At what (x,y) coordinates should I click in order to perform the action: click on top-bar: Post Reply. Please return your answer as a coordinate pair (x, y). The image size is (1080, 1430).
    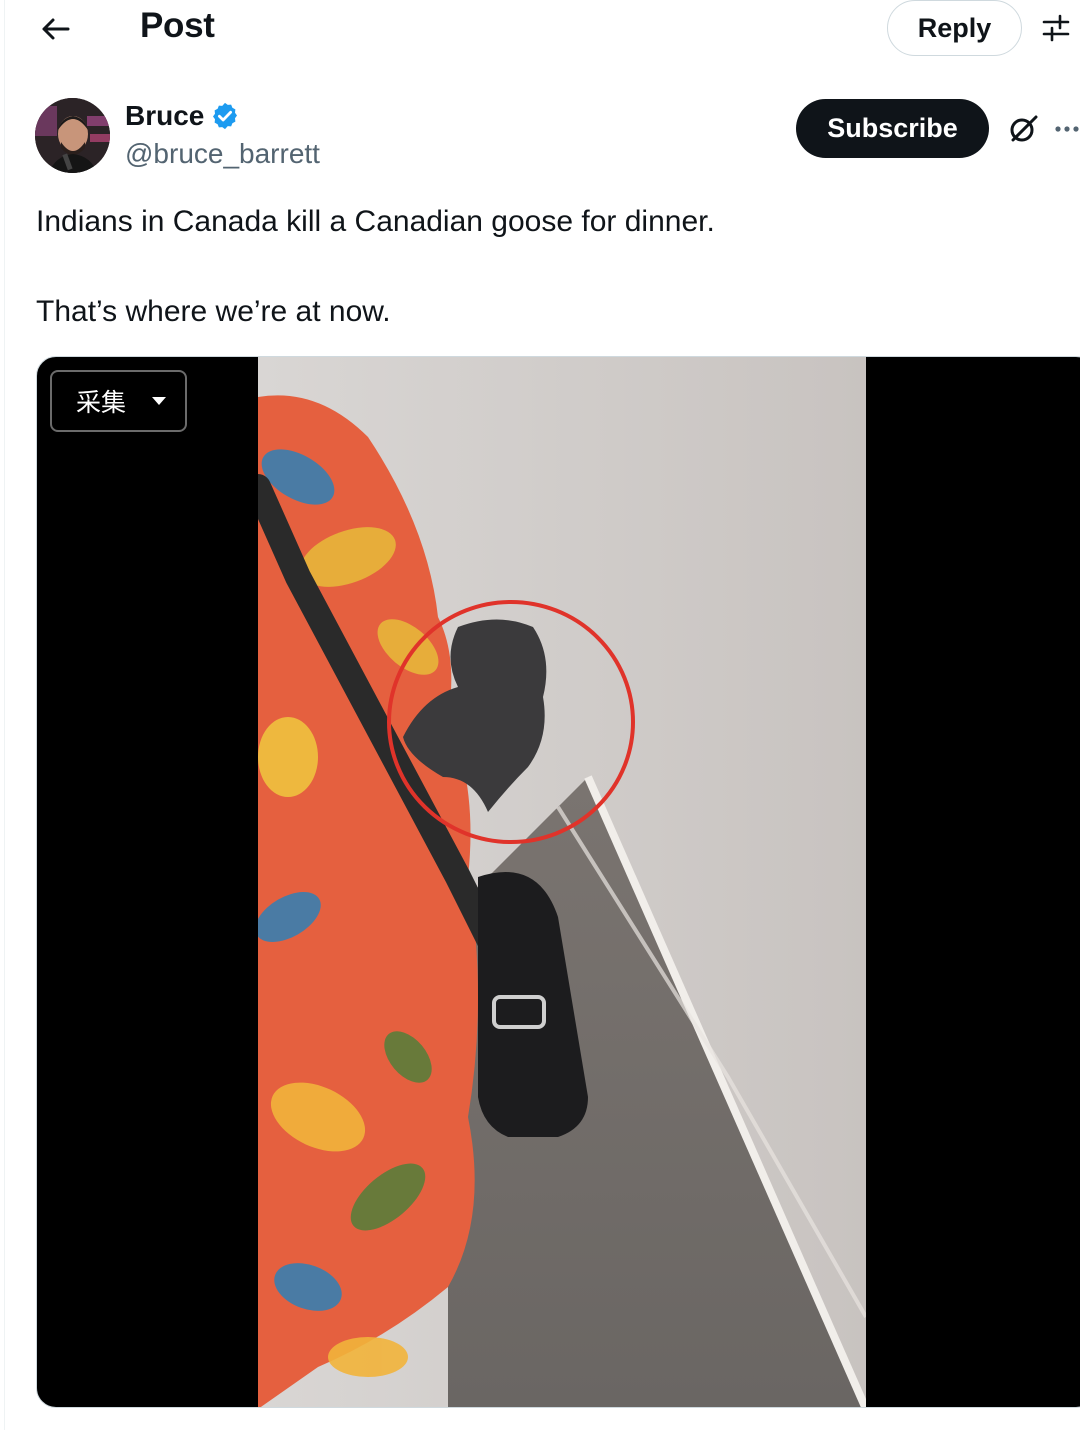
    Looking at the image, I should click on (540, 30).